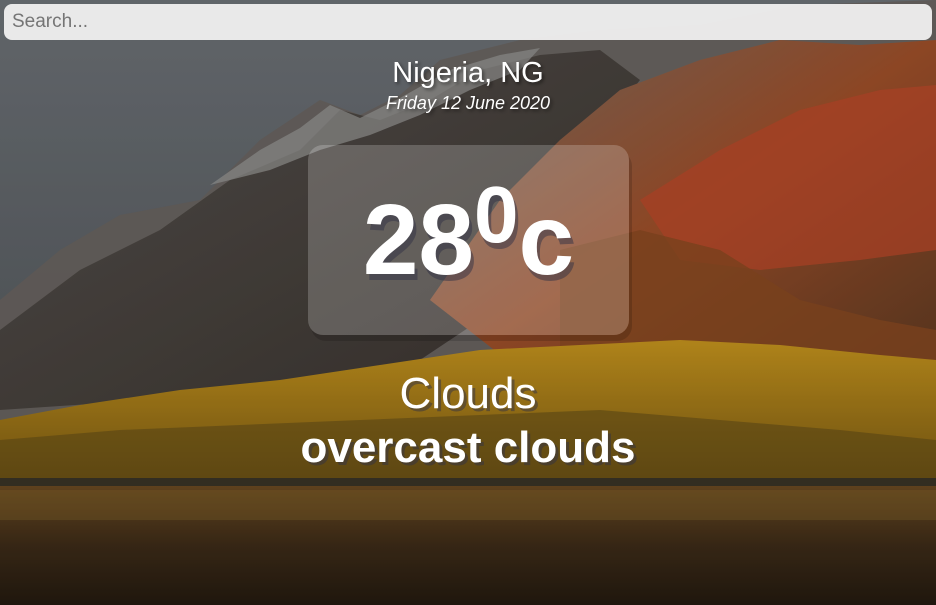 This screenshot has width=936, height=605. I want to click on search-bar, so click(468, 22).